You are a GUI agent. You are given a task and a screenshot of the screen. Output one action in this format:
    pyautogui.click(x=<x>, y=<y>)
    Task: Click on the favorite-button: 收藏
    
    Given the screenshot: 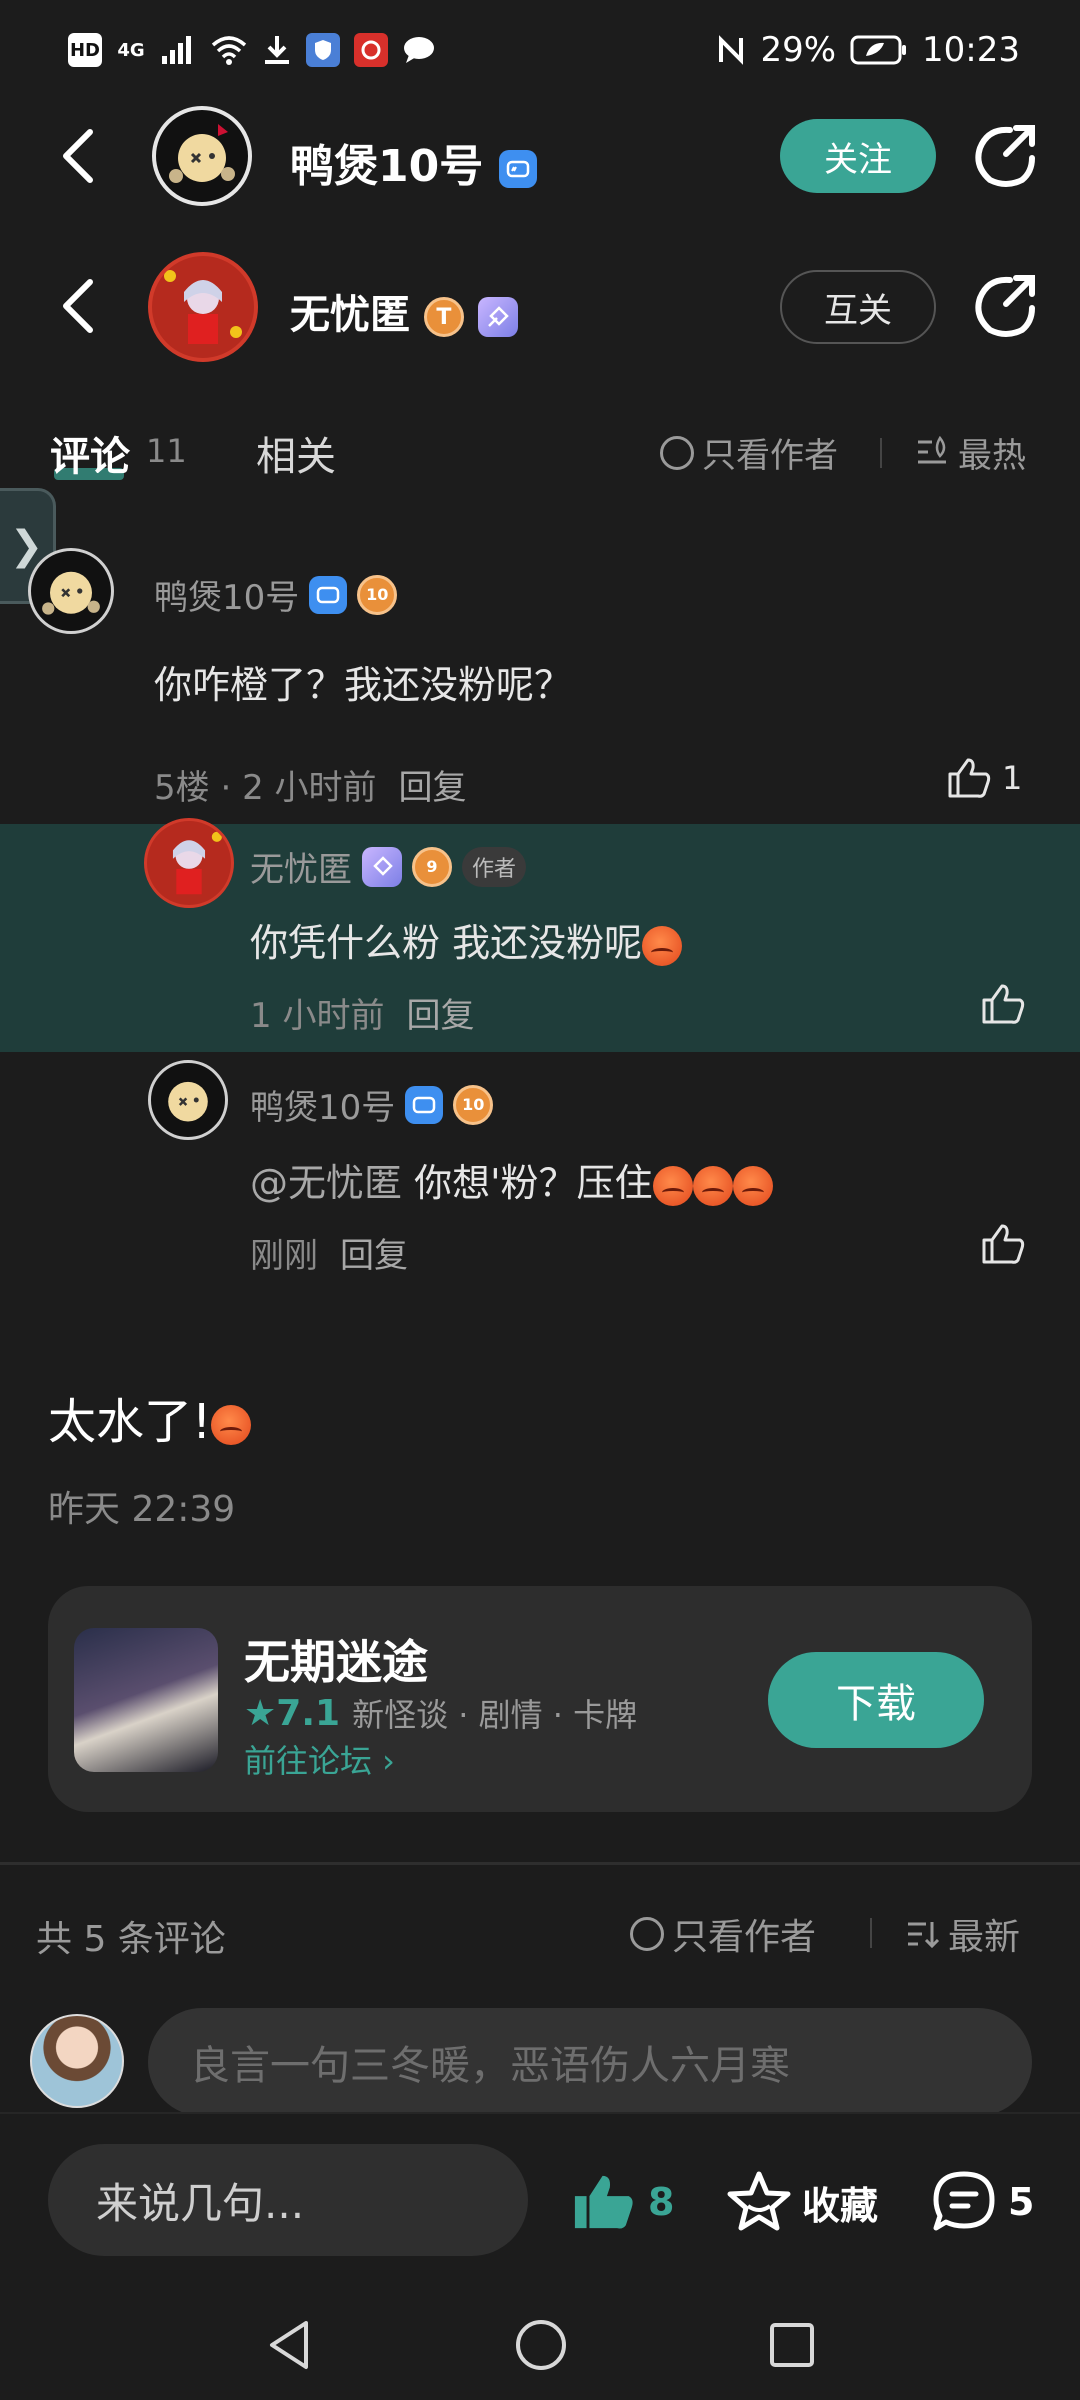 What is the action you would take?
    pyautogui.click(x=802, y=2202)
    